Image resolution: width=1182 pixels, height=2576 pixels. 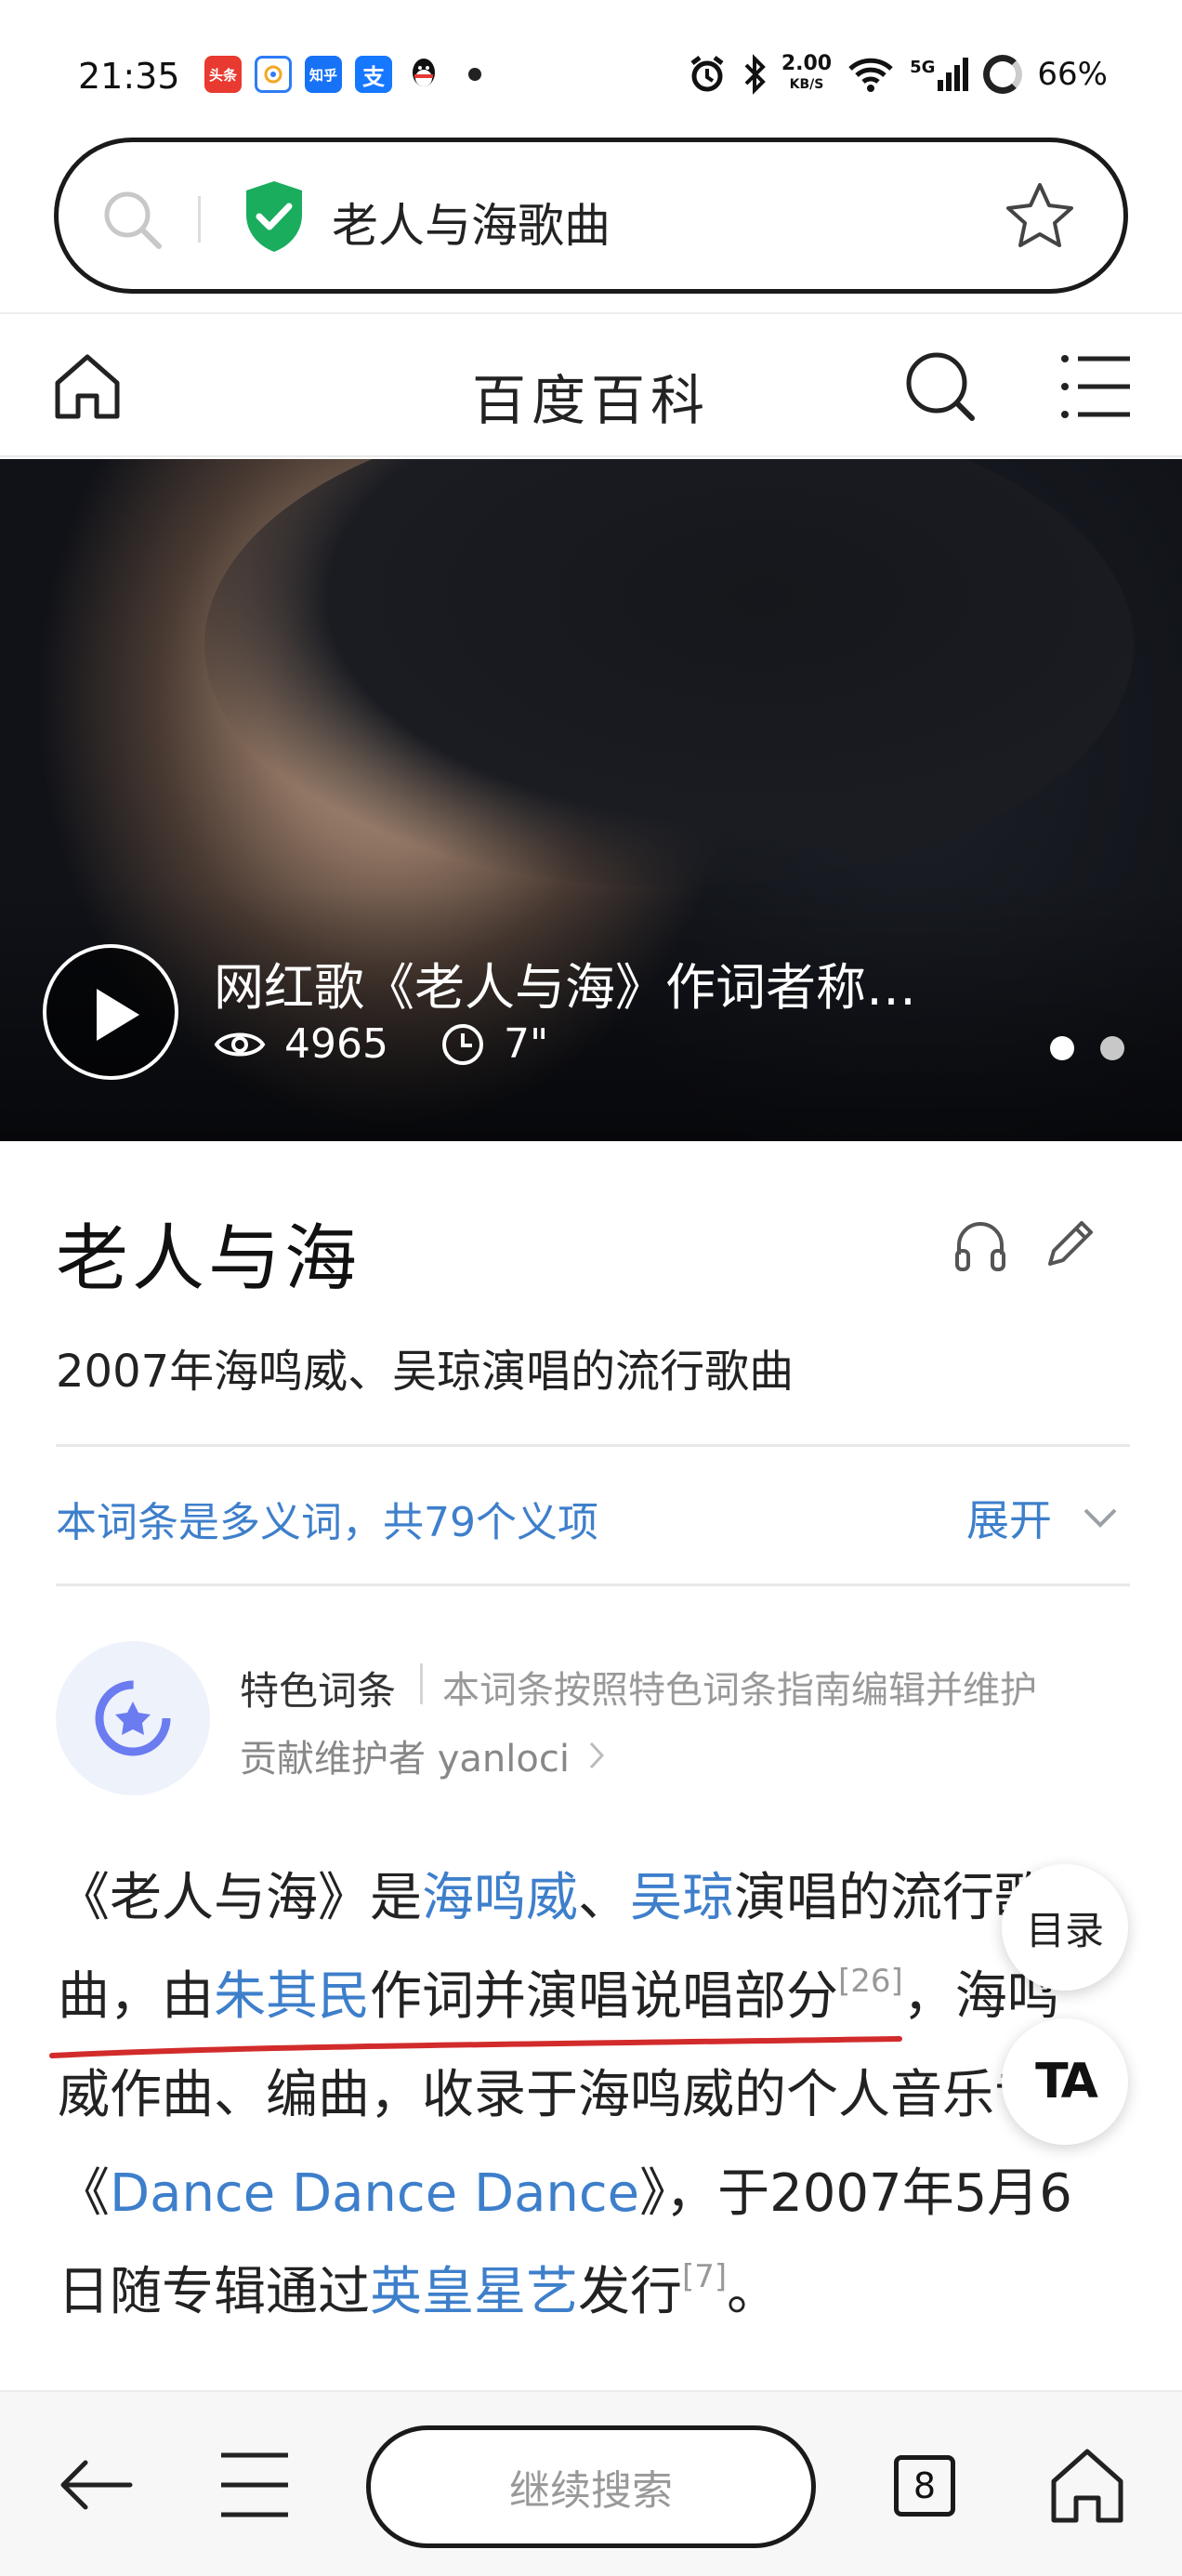 I want to click on banner-image, so click(x=669, y=673).